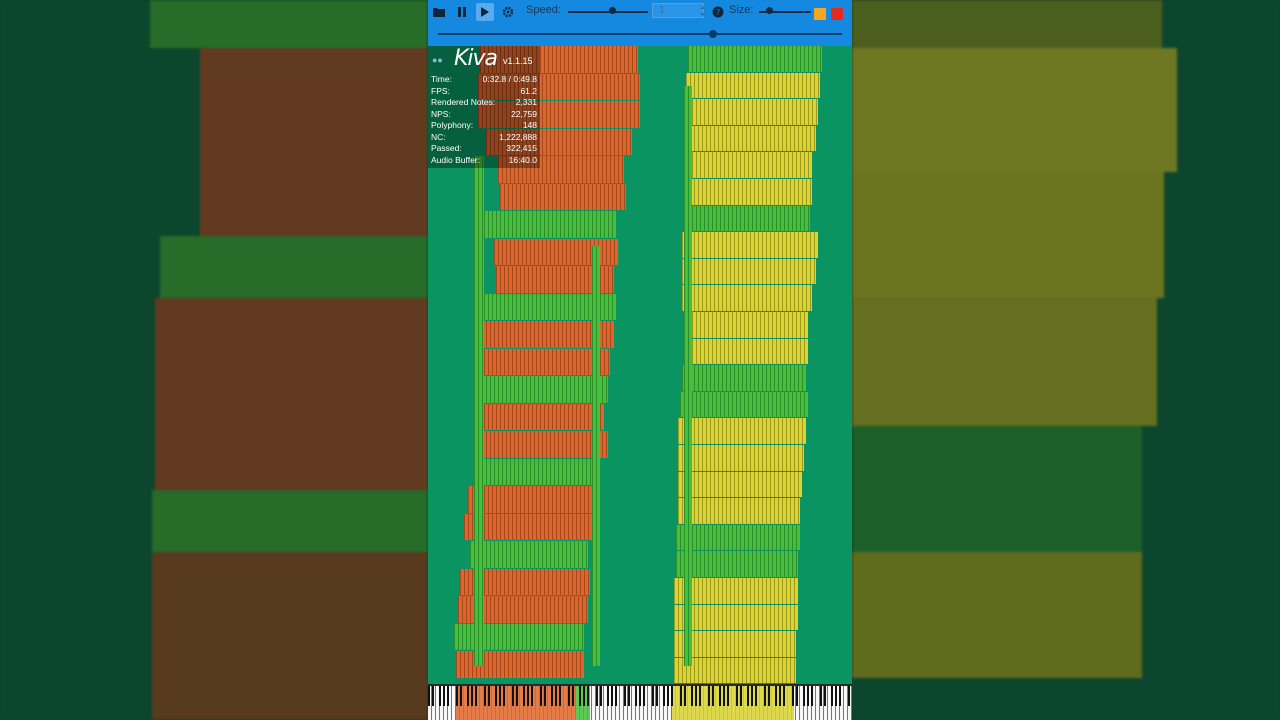  I want to click on stat-row-nps: NPS: 22,759, so click(484, 113).